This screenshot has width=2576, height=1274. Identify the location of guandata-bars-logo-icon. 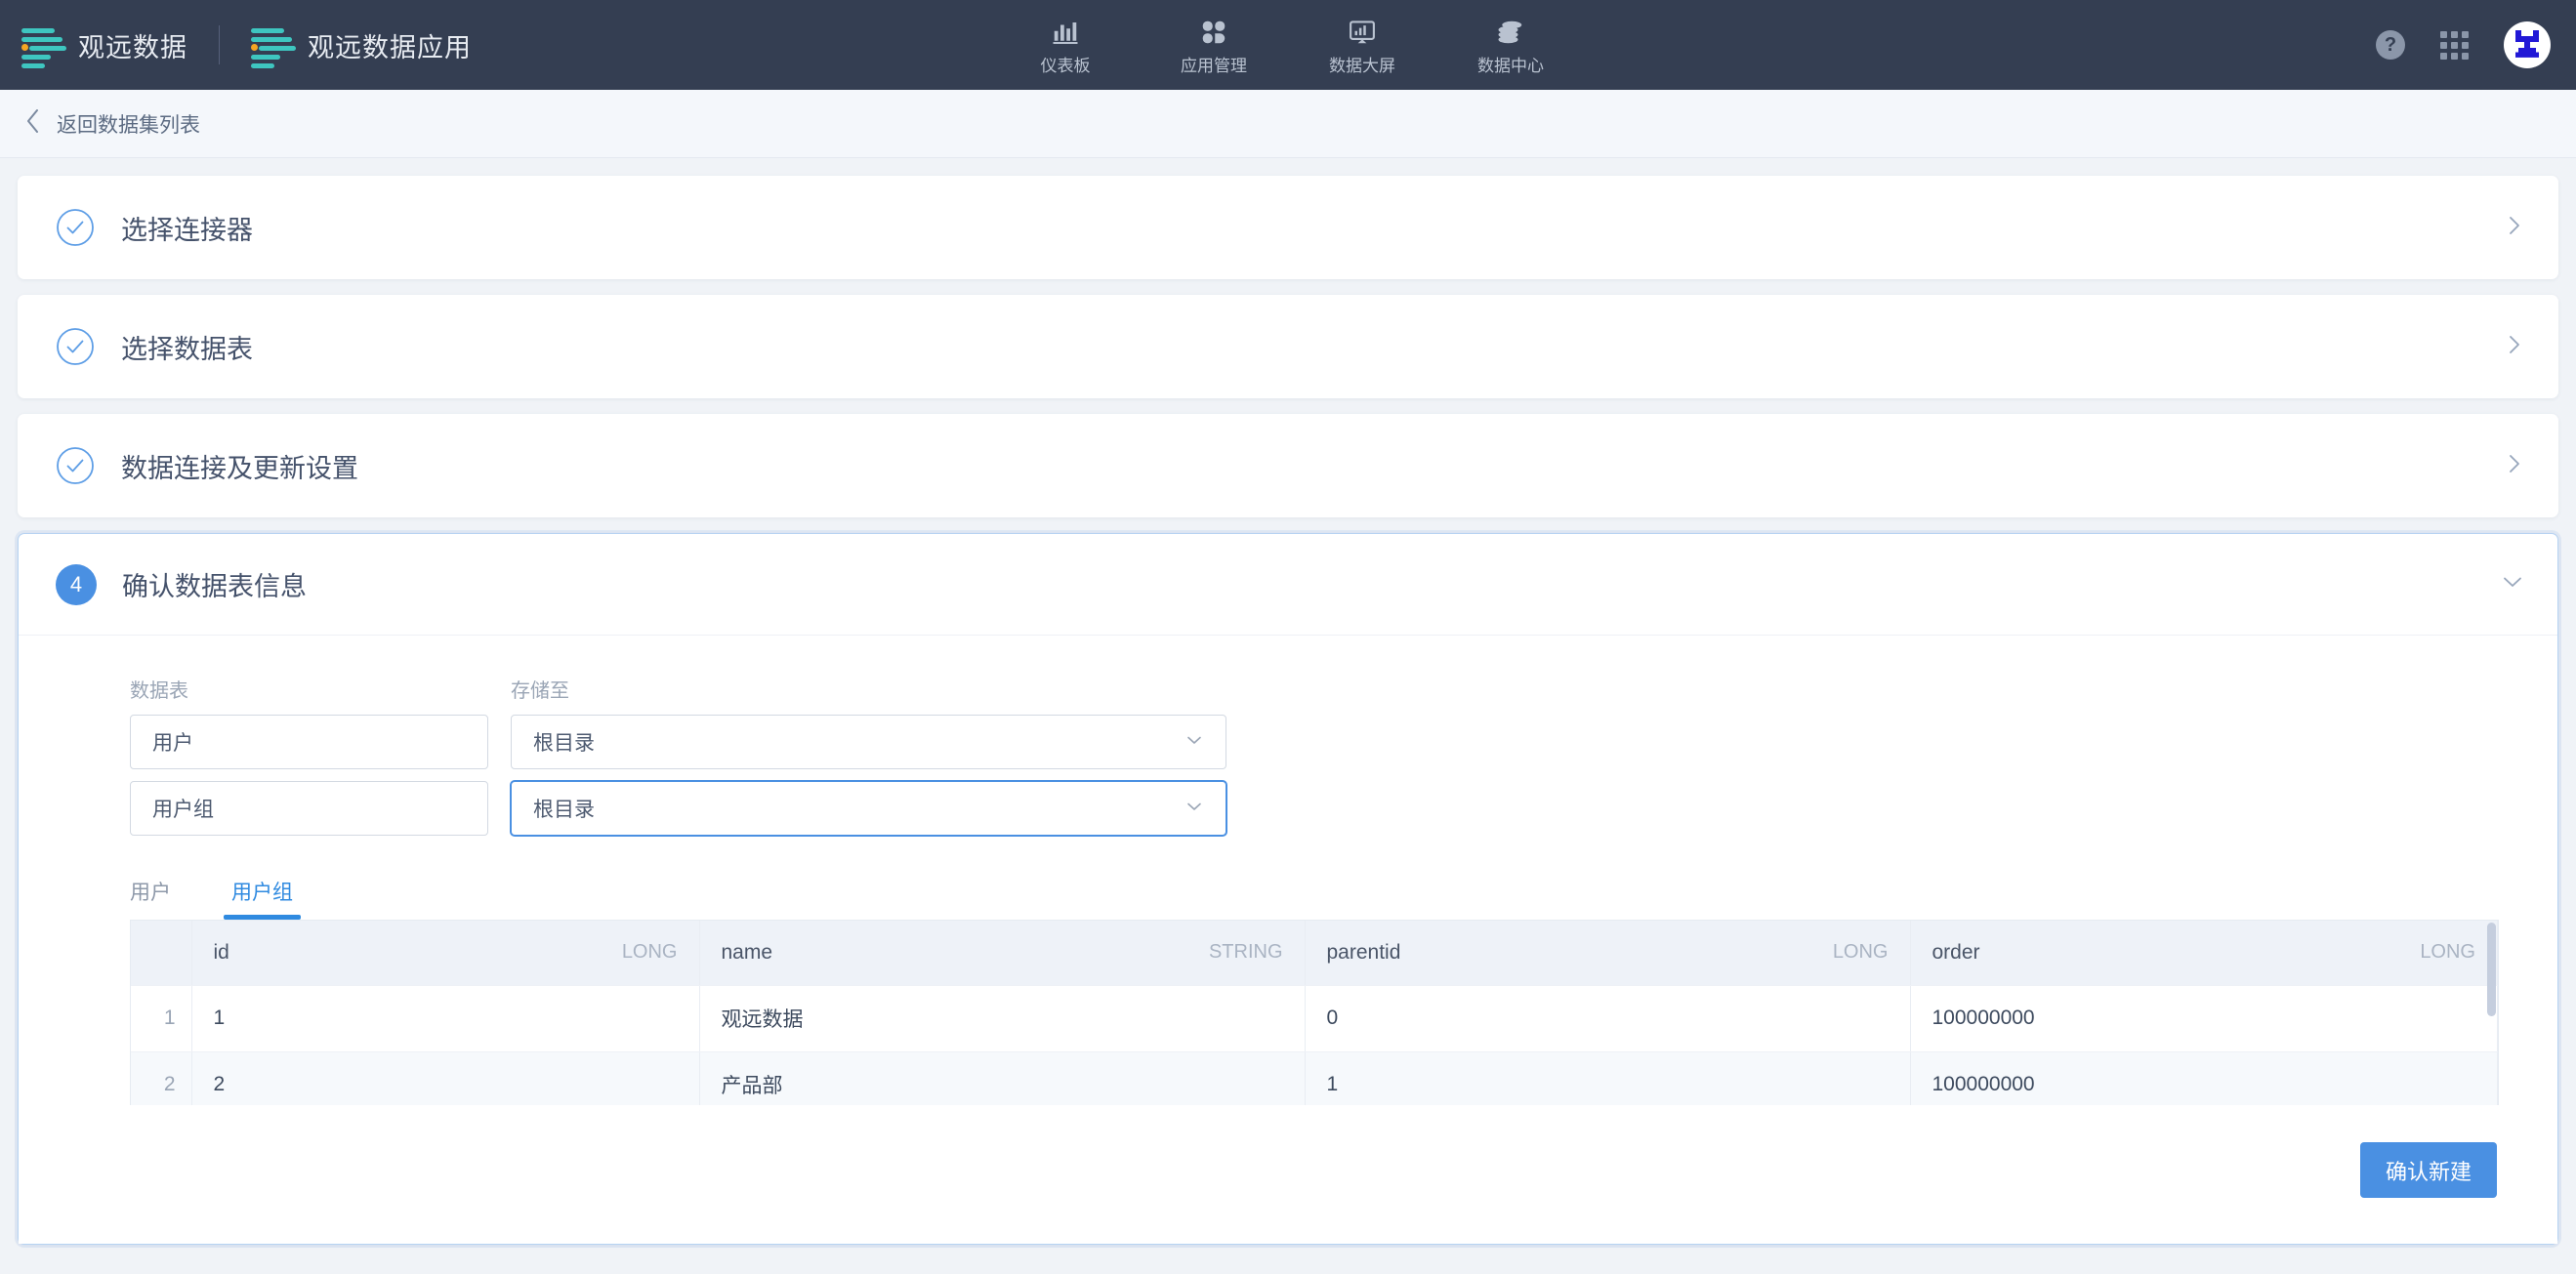
(43, 46).